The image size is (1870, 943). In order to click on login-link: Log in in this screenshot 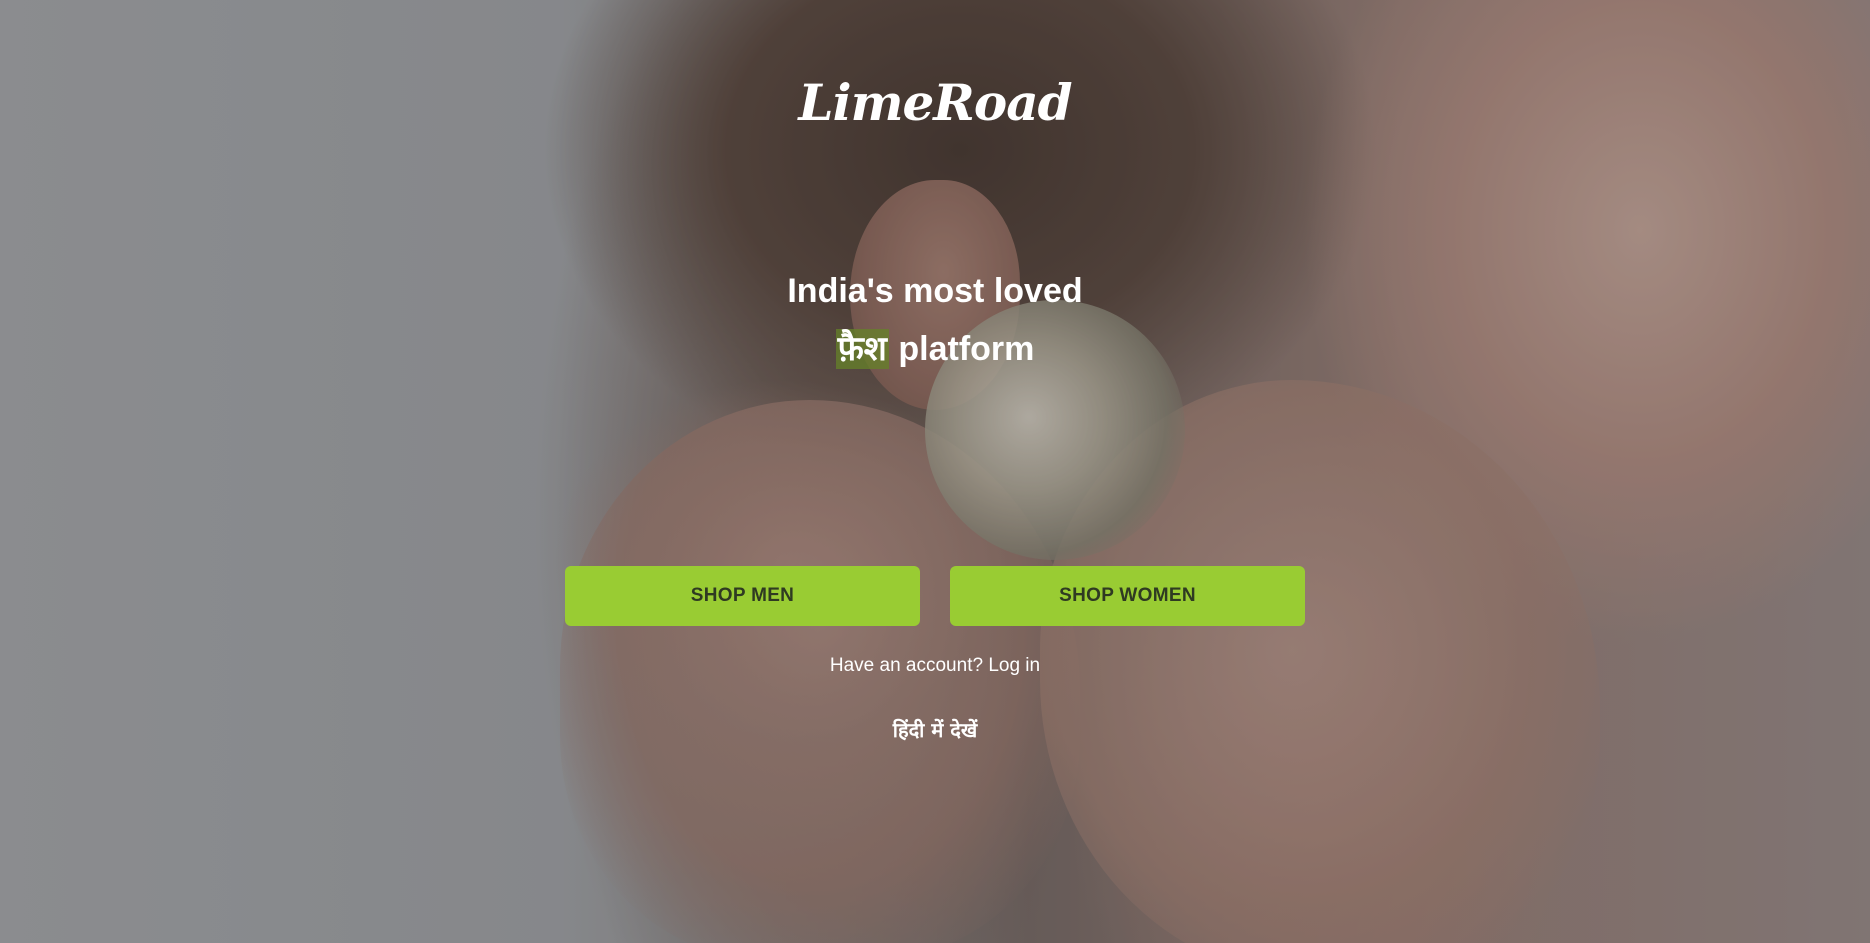, I will do `click(1014, 665)`.